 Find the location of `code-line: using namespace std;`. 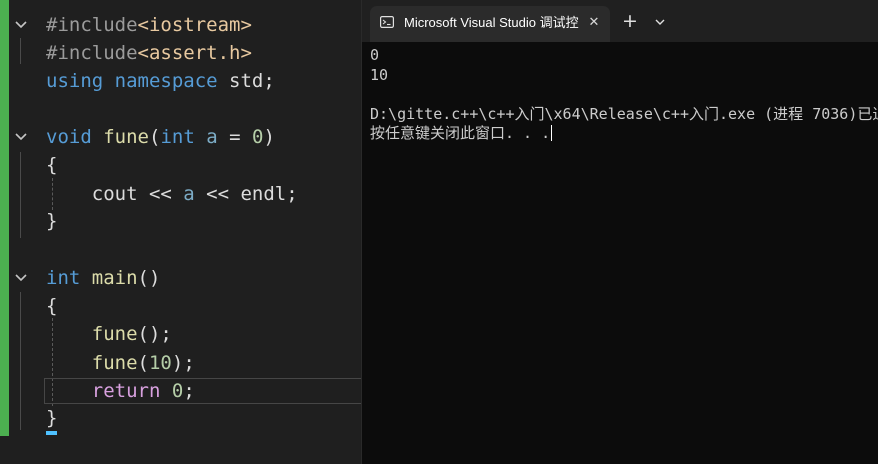

code-line: using namespace std; is located at coordinates (160, 81).